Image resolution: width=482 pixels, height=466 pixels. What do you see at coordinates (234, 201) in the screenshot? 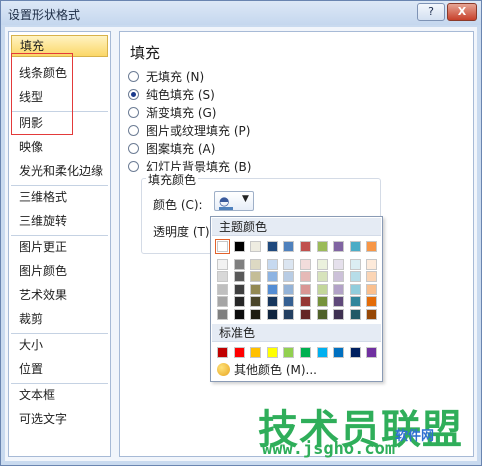
I see `fill-color-dropdown-button: ◓ ▼` at bounding box center [234, 201].